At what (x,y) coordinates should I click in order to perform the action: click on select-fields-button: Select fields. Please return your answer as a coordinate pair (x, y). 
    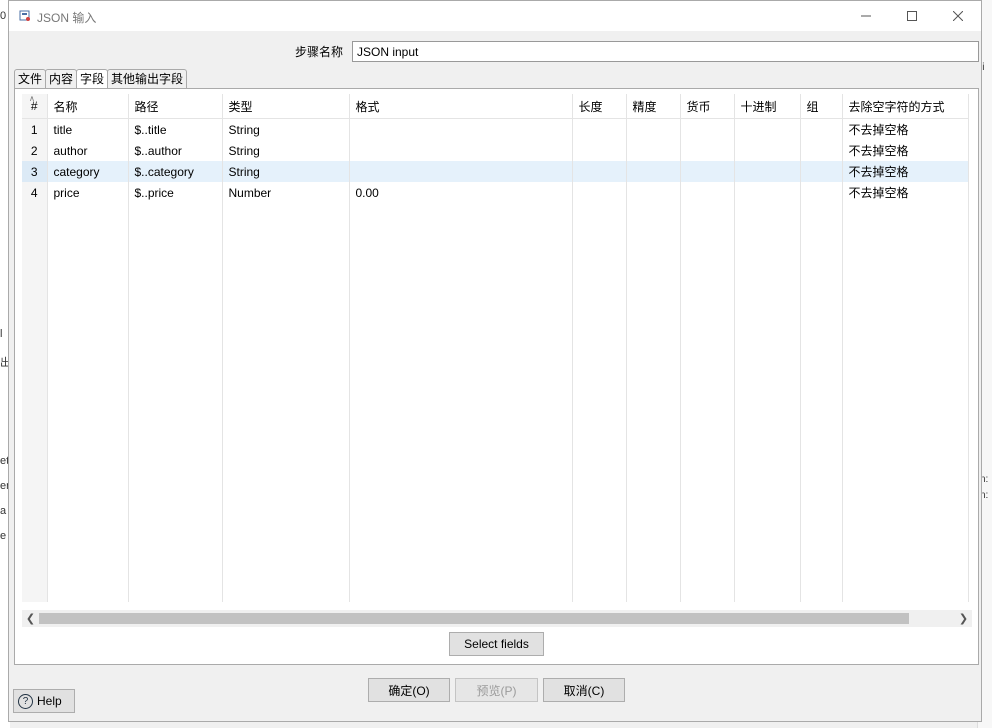
    Looking at the image, I should click on (496, 644).